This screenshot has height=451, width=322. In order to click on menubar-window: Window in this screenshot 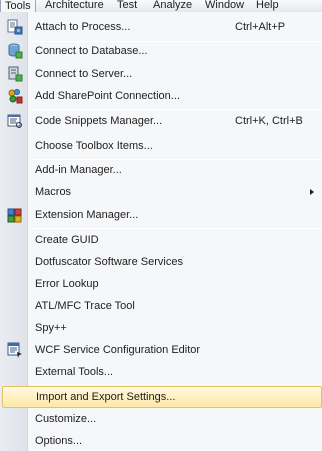, I will do `click(224, 6)`.